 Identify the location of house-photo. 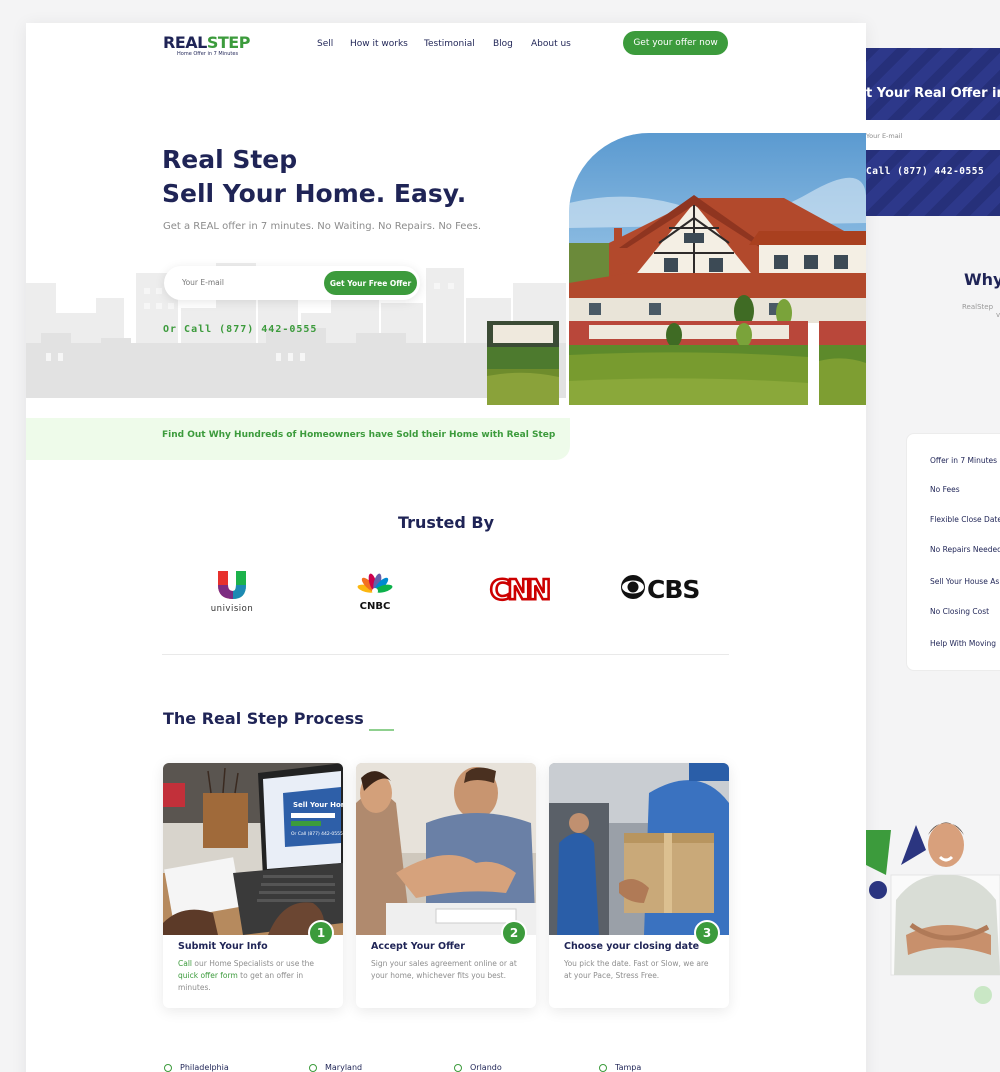
(717, 228).